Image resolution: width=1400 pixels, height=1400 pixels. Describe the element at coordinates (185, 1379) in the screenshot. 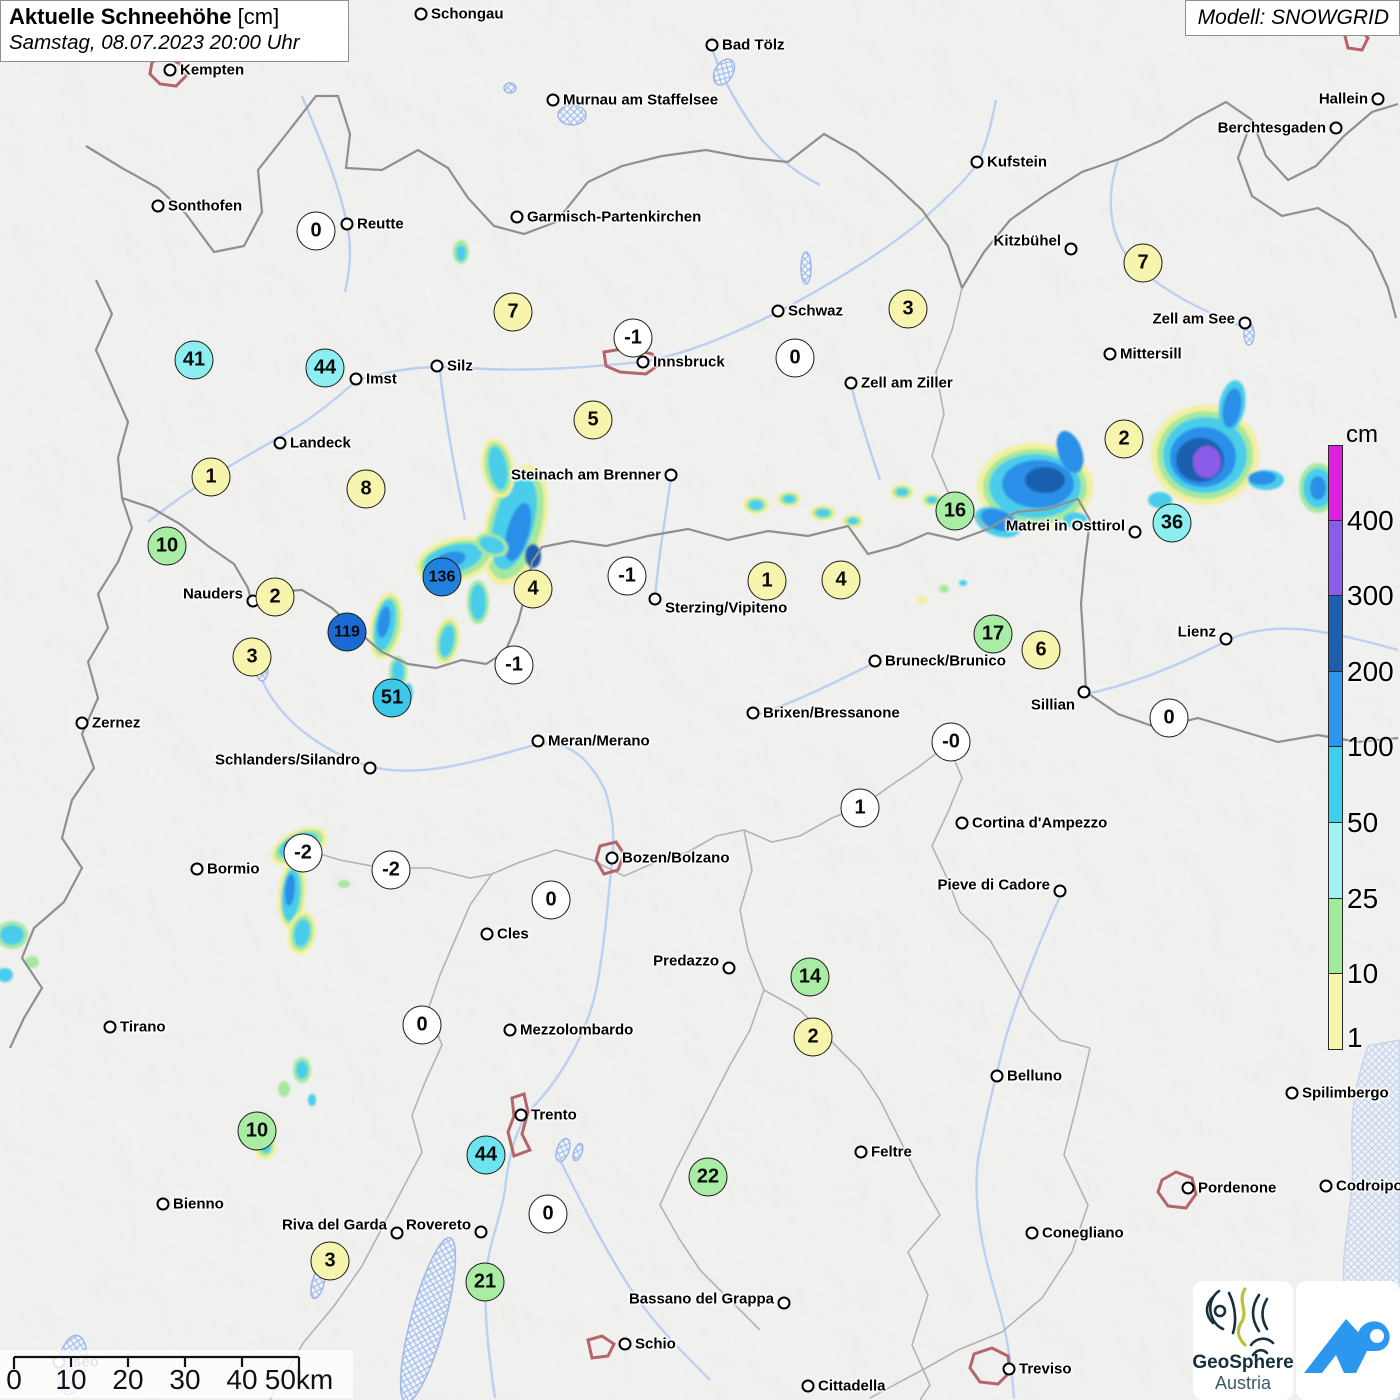

I see `scale-bar-tick-label: 30` at that location.